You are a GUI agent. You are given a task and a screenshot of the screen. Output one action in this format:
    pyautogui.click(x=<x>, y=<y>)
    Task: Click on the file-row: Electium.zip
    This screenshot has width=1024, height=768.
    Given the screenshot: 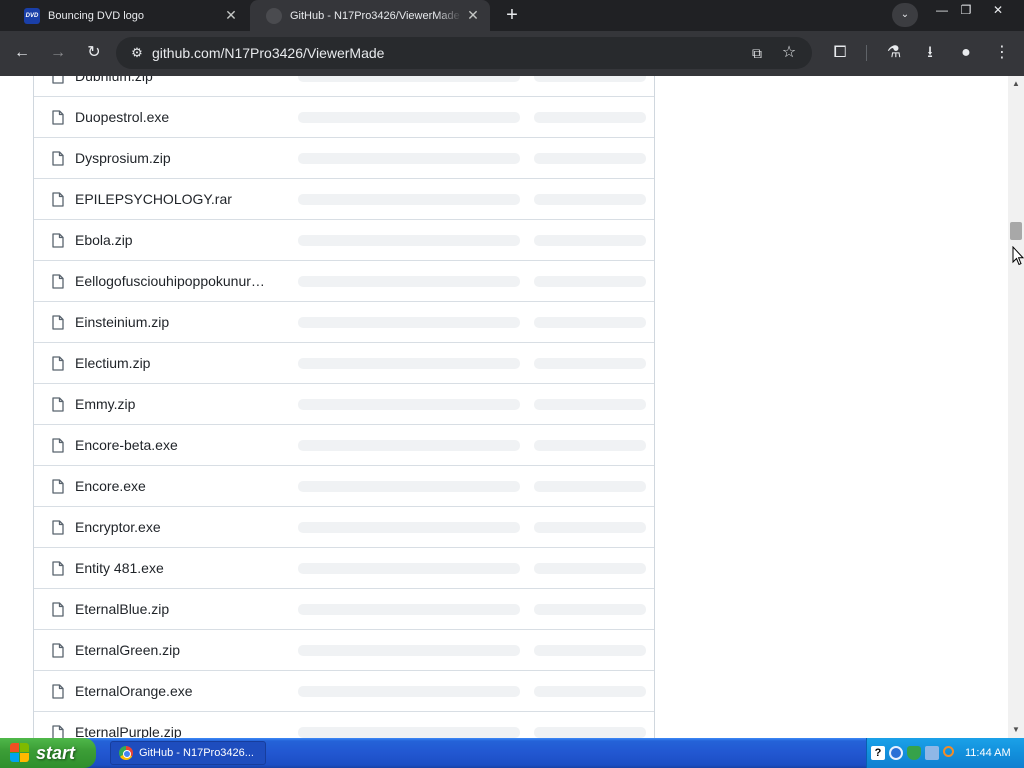 What is the action you would take?
    pyautogui.click(x=344, y=363)
    